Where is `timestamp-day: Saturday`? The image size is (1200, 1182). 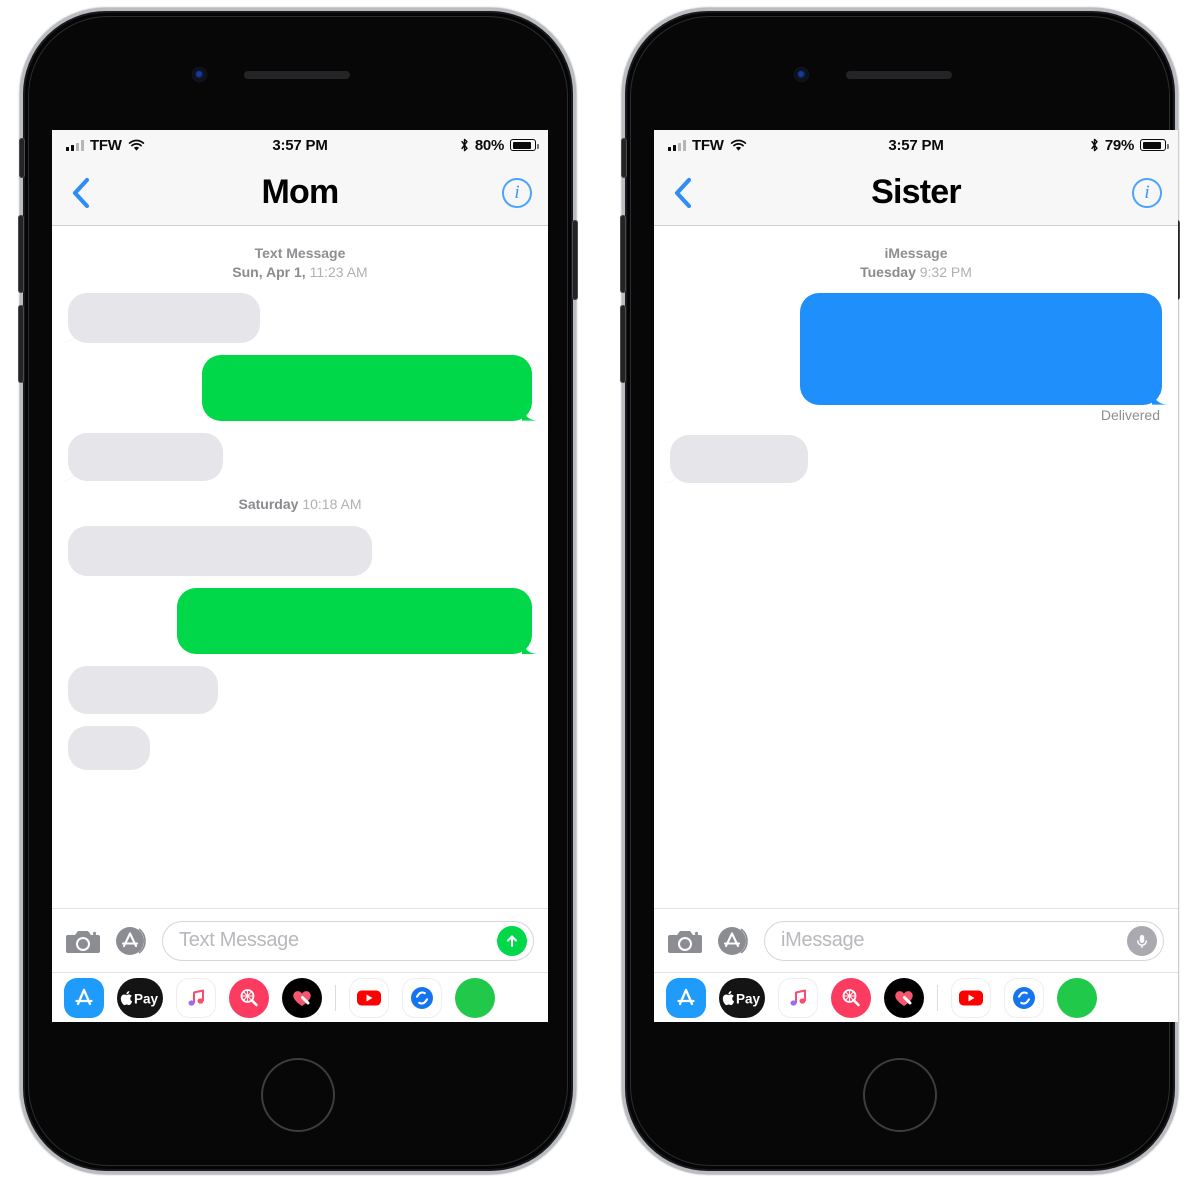 timestamp-day: Saturday is located at coordinates (268, 503).